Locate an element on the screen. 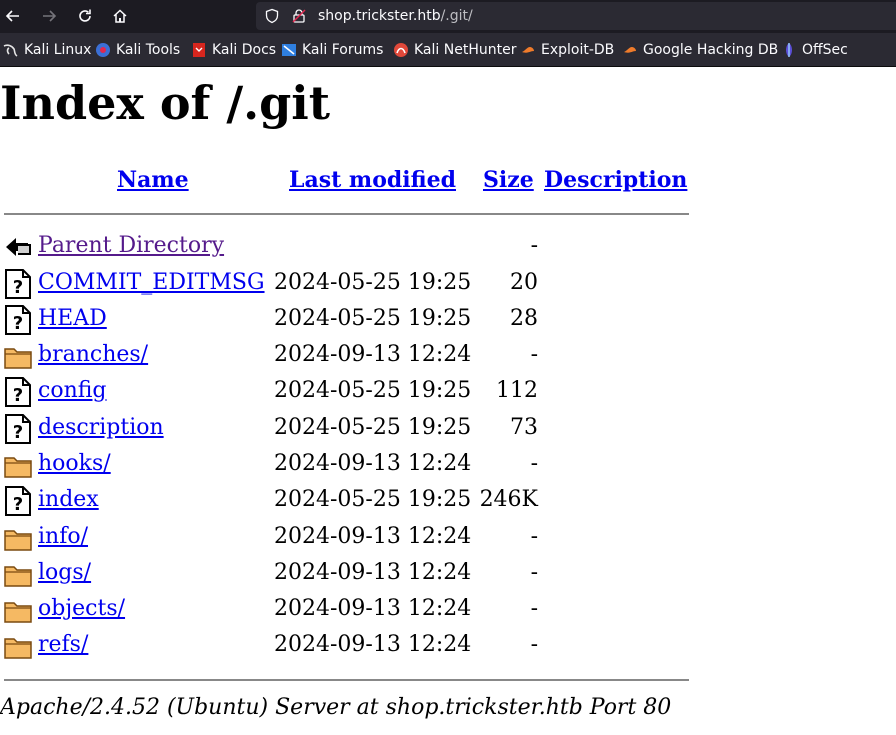 This screenshot has height=735, width=896. bookmark-kali-linux: Kali Linux is located at coordinates (47, 50).